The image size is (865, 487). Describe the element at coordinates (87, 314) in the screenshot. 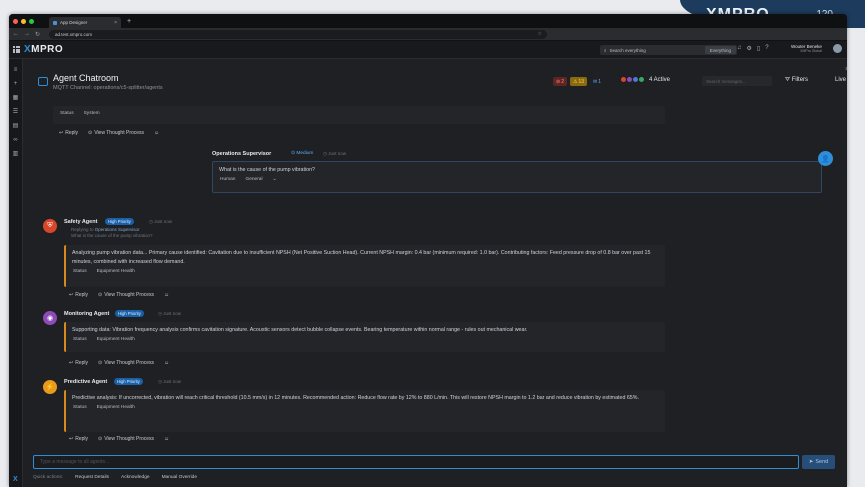

I see `agent-name: Monitoring Agent` at that location.